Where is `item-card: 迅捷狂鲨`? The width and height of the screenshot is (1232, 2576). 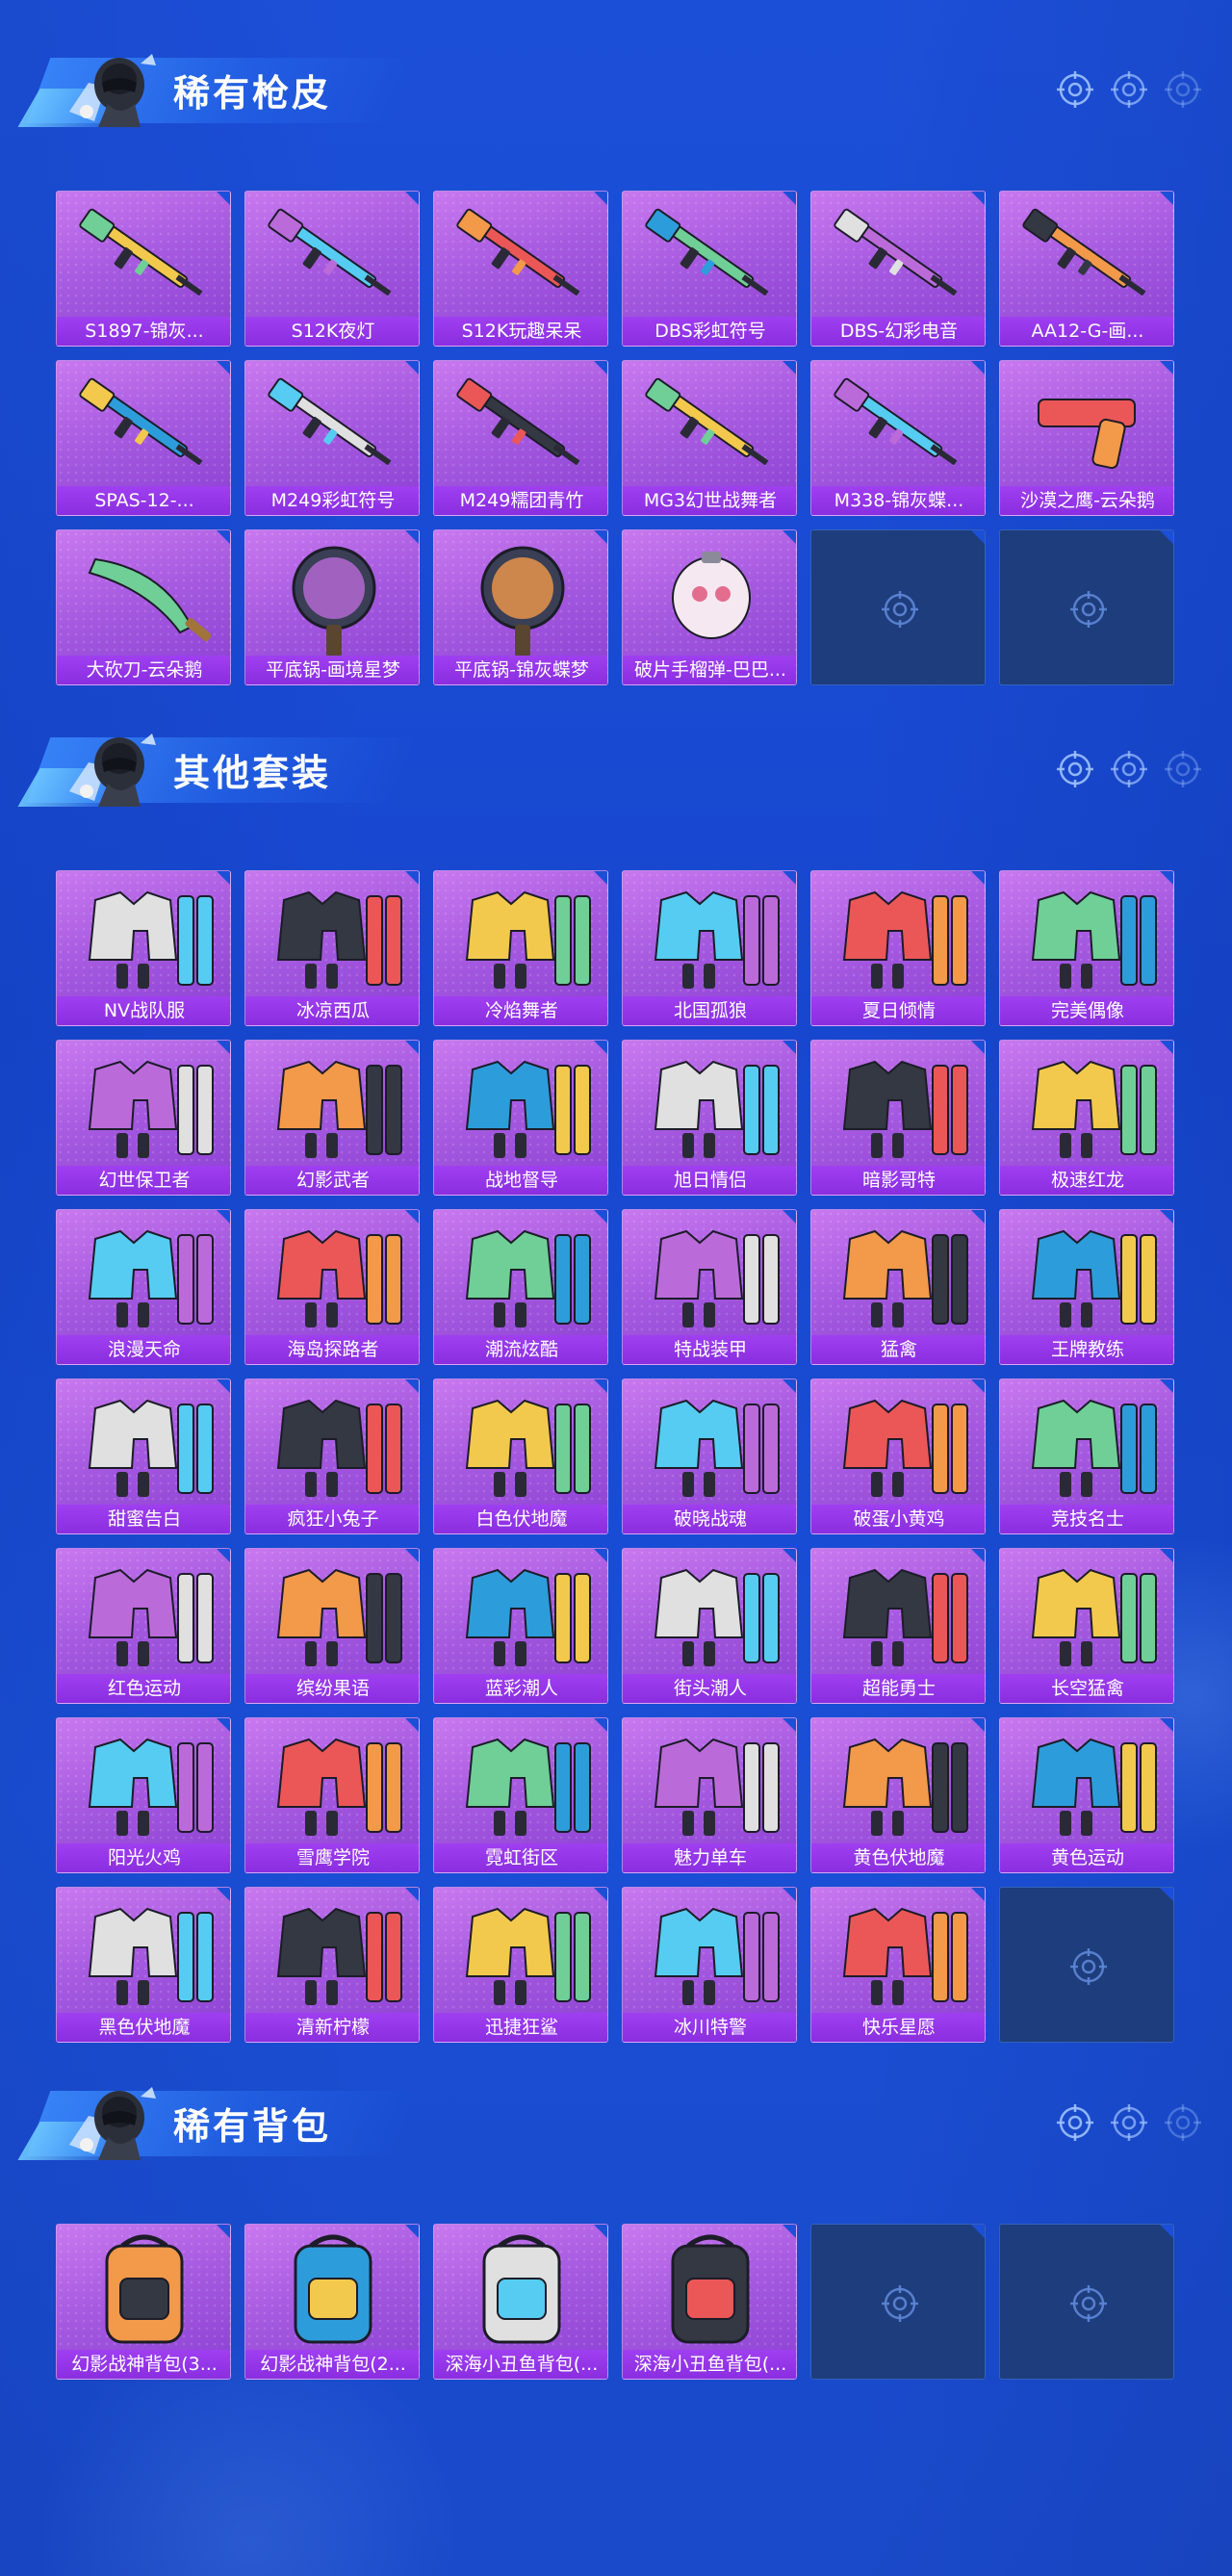
item-card: 迅捷狂鲨 is located at coordinates (520, 1965).